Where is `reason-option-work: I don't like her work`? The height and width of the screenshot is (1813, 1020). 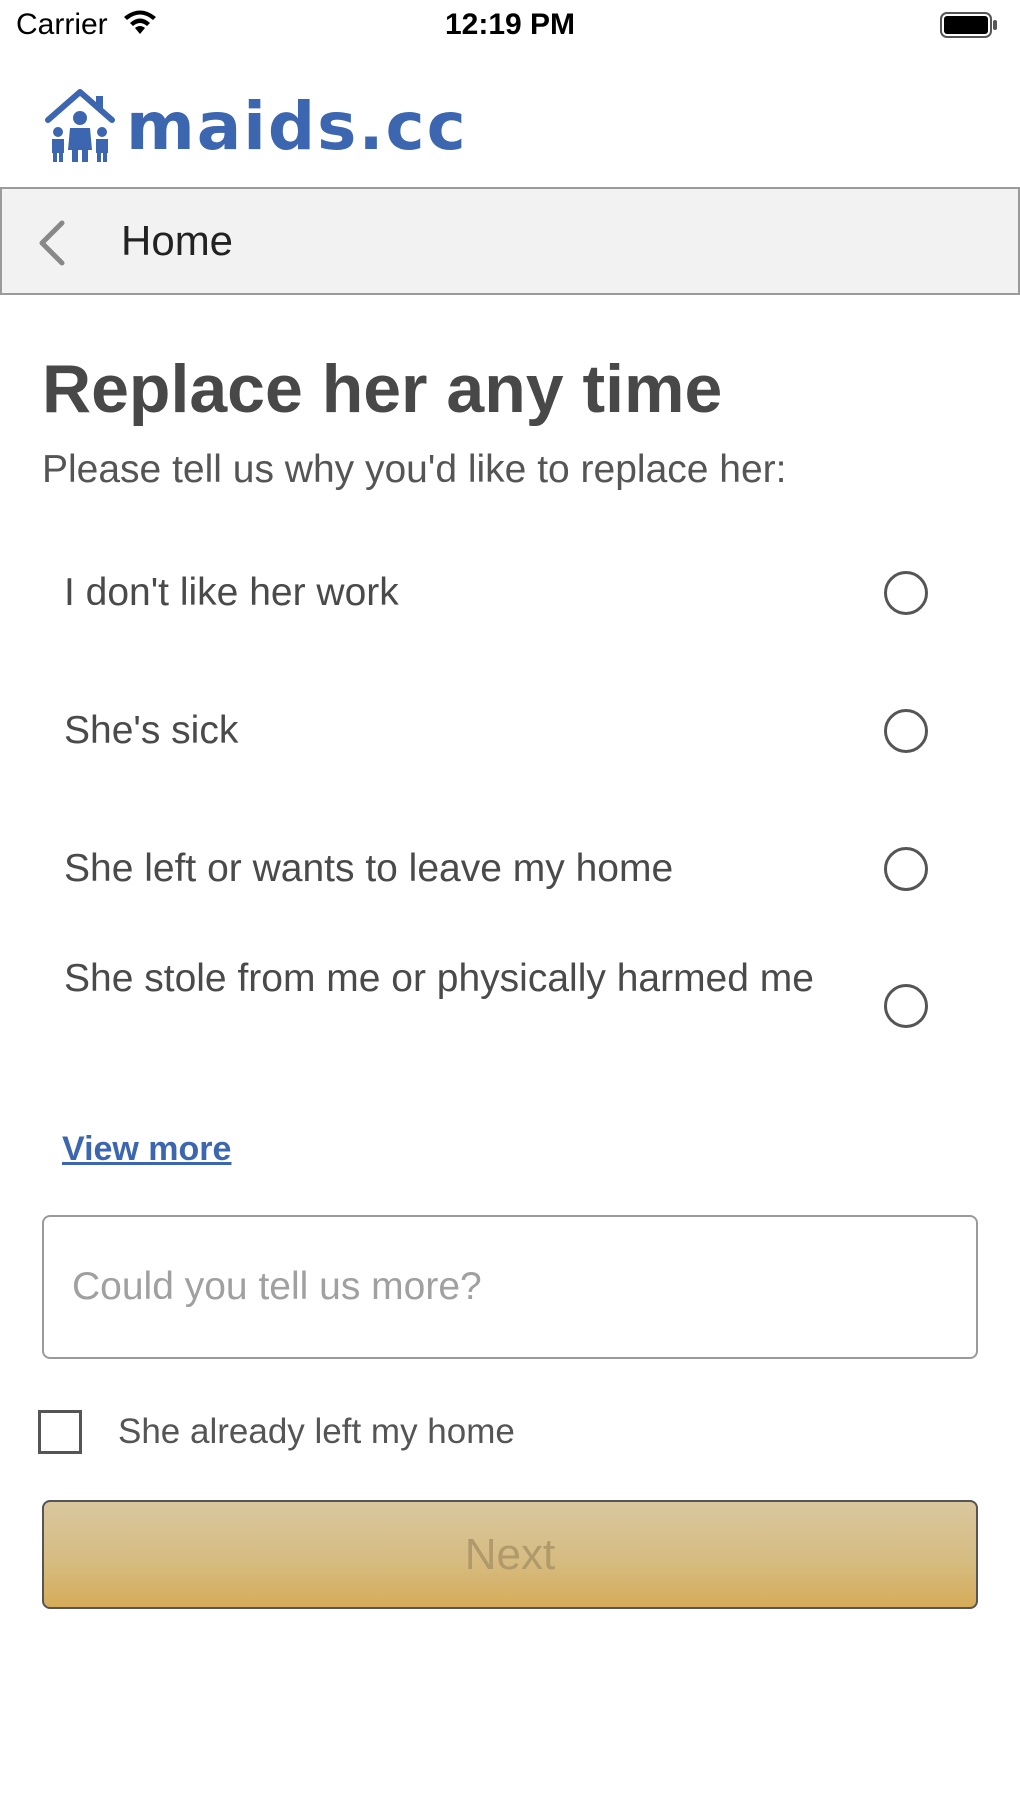 reason-option-work: I don't like her work is located at coordinates (510, 593).